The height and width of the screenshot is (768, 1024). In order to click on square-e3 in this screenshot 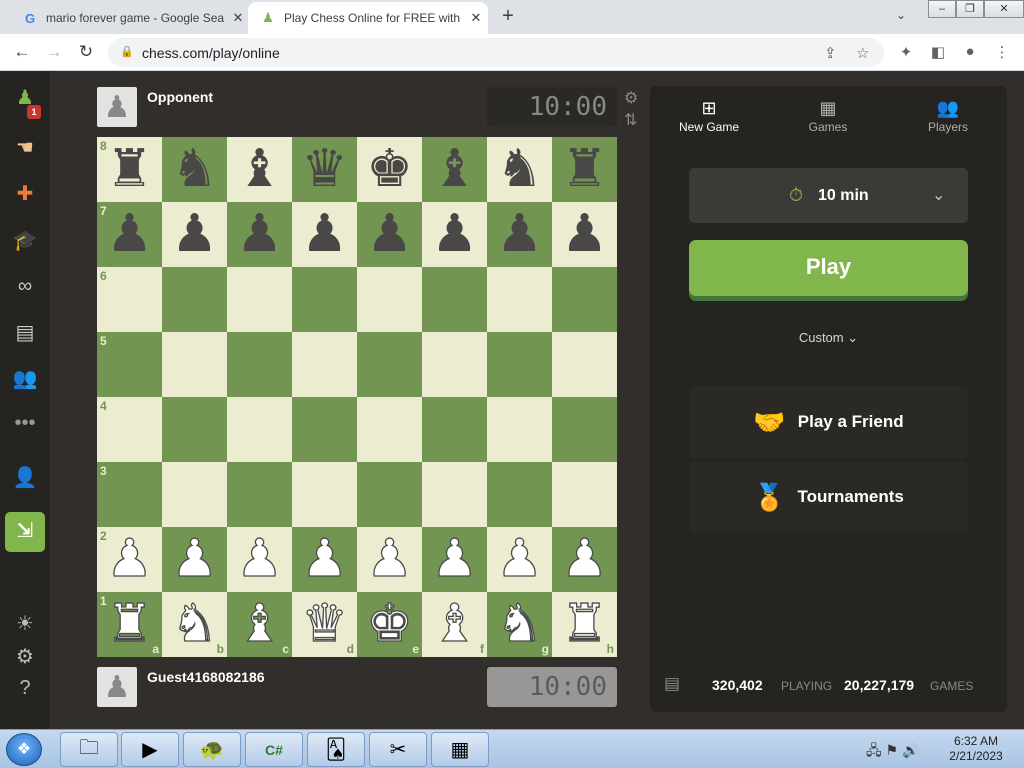, I will do `click(389, 494)`.